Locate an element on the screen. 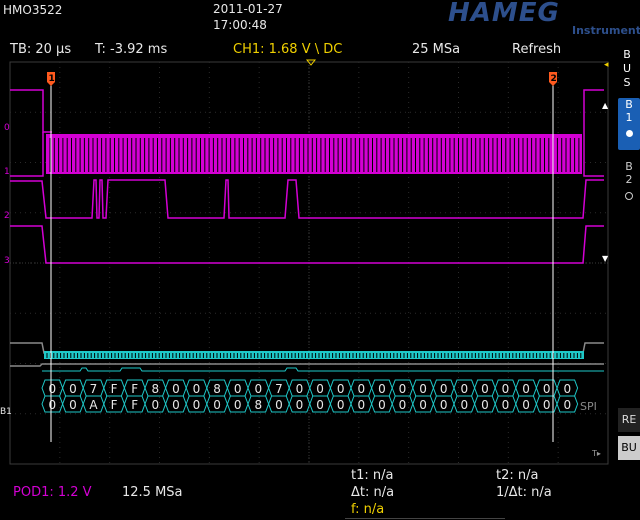 The image size is (640, 520). trigger-level-icon: ◂ is located at coordinates (606, 65).